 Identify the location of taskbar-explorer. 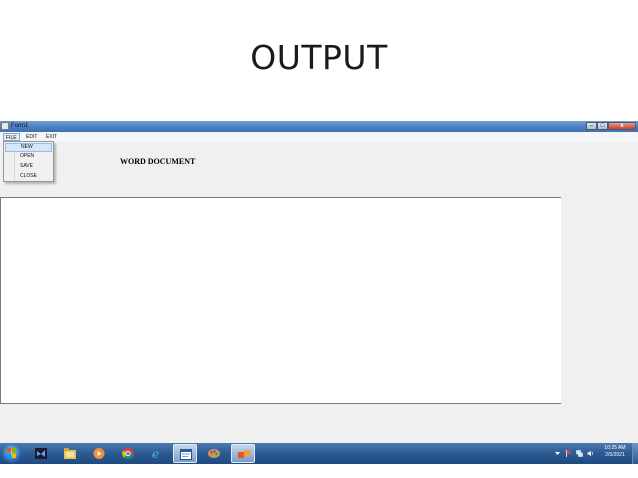
(70, 453).